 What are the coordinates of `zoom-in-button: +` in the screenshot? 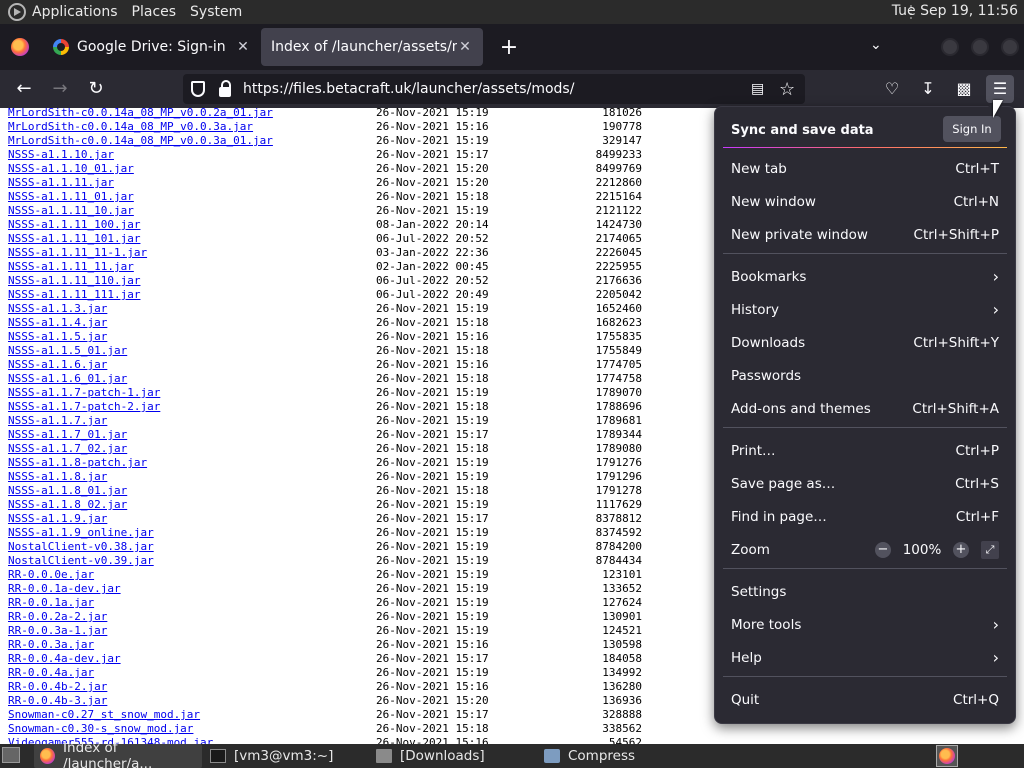 It's located at (961, 549).